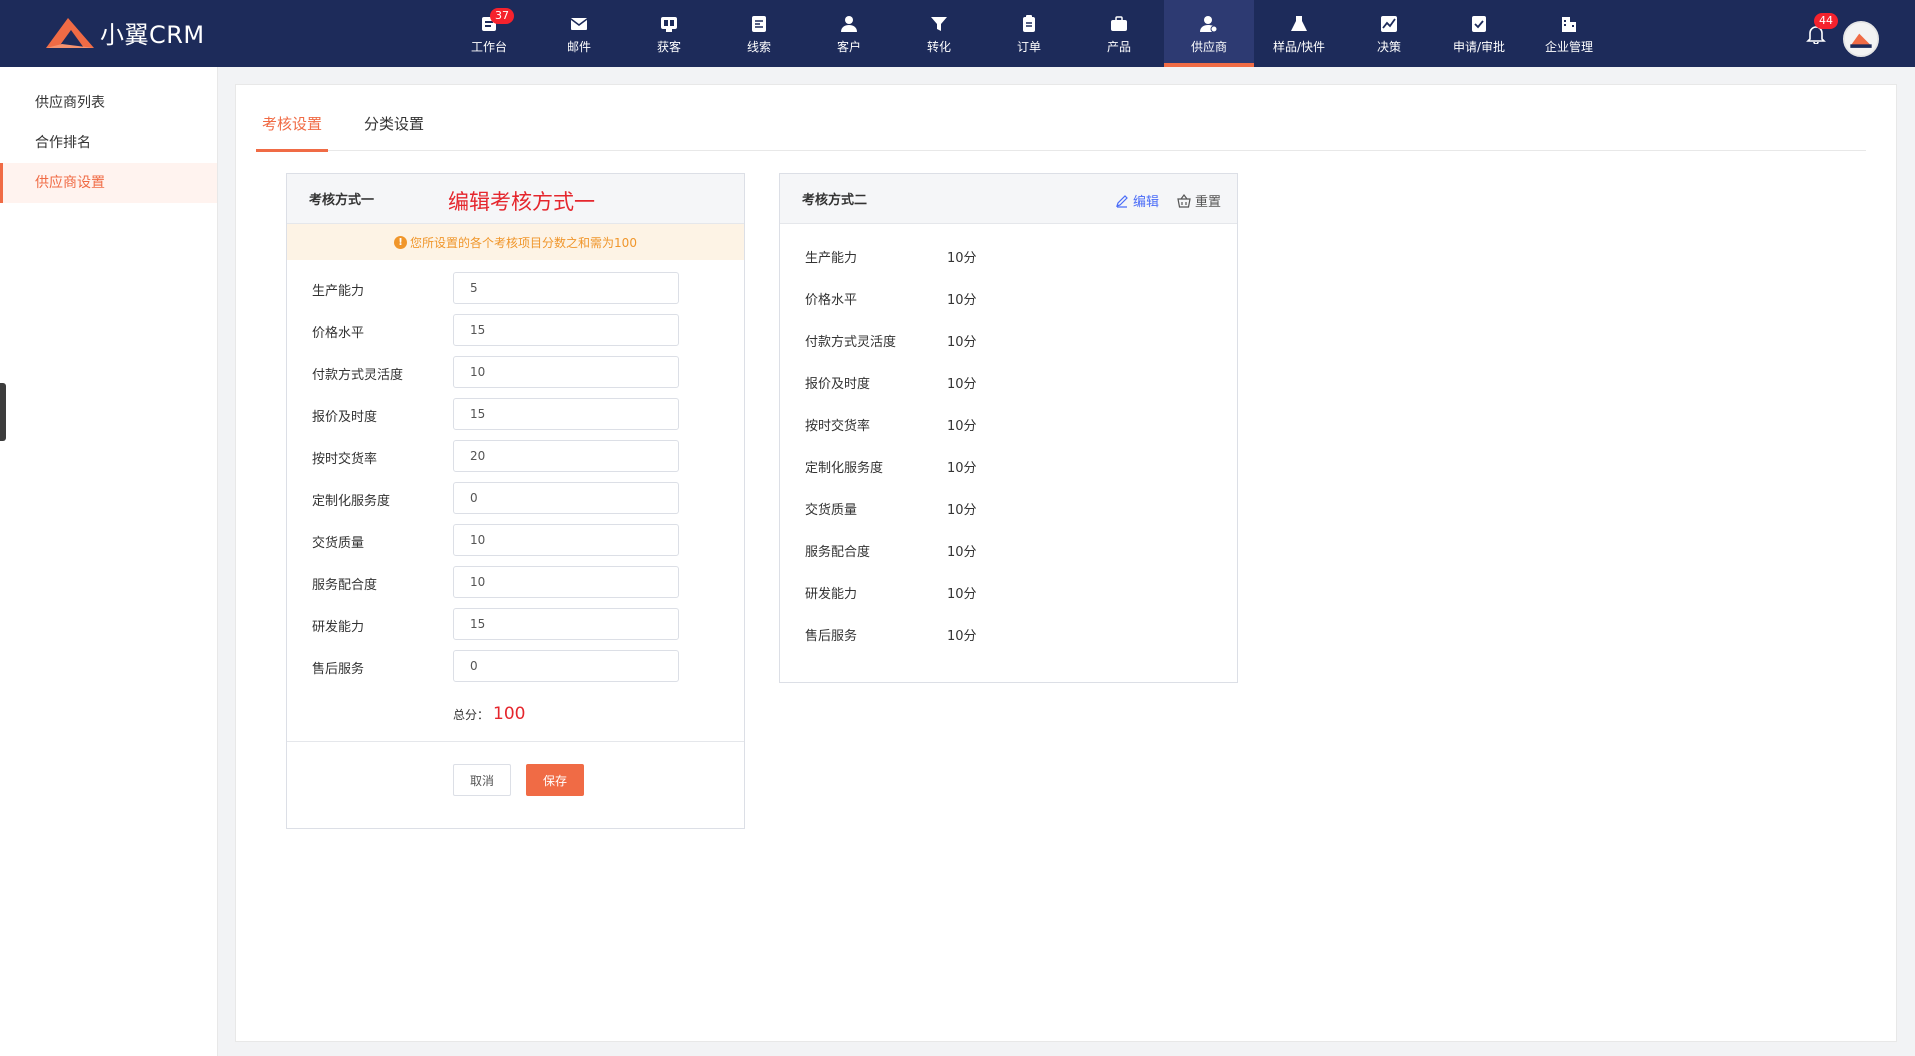 This screenshot has width=1915, height=1056. I want to click on score-field-row: 研发能力, so click(515, 624).